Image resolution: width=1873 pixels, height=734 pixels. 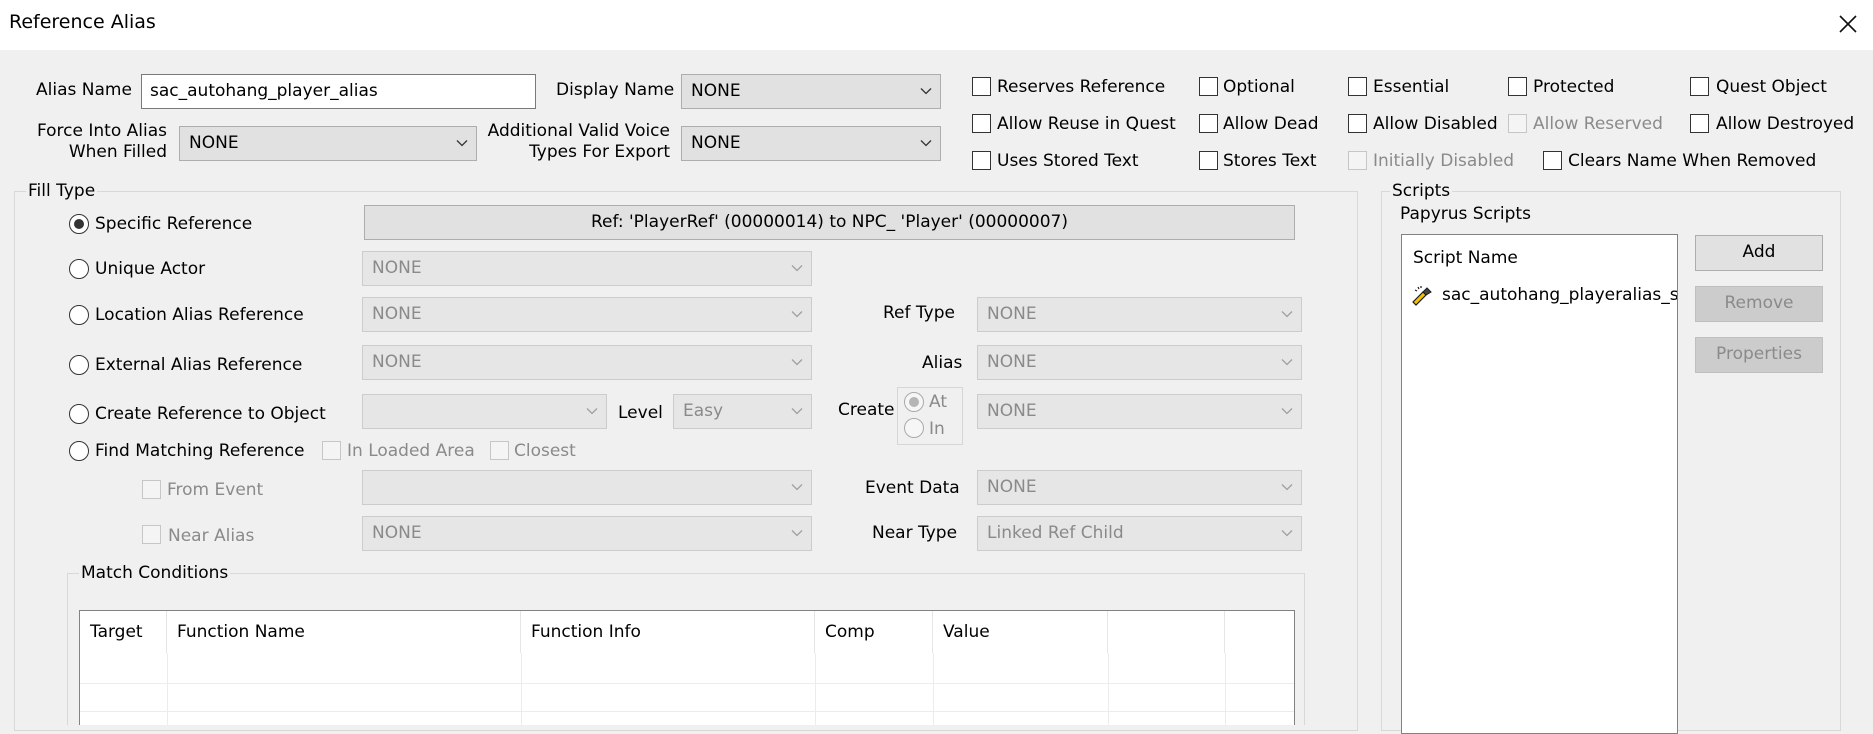 What do you see at coordinates (1357, 160) in the screenshot?
I see `initially-disabled-checkbox` at bounding box center [1357, 160].